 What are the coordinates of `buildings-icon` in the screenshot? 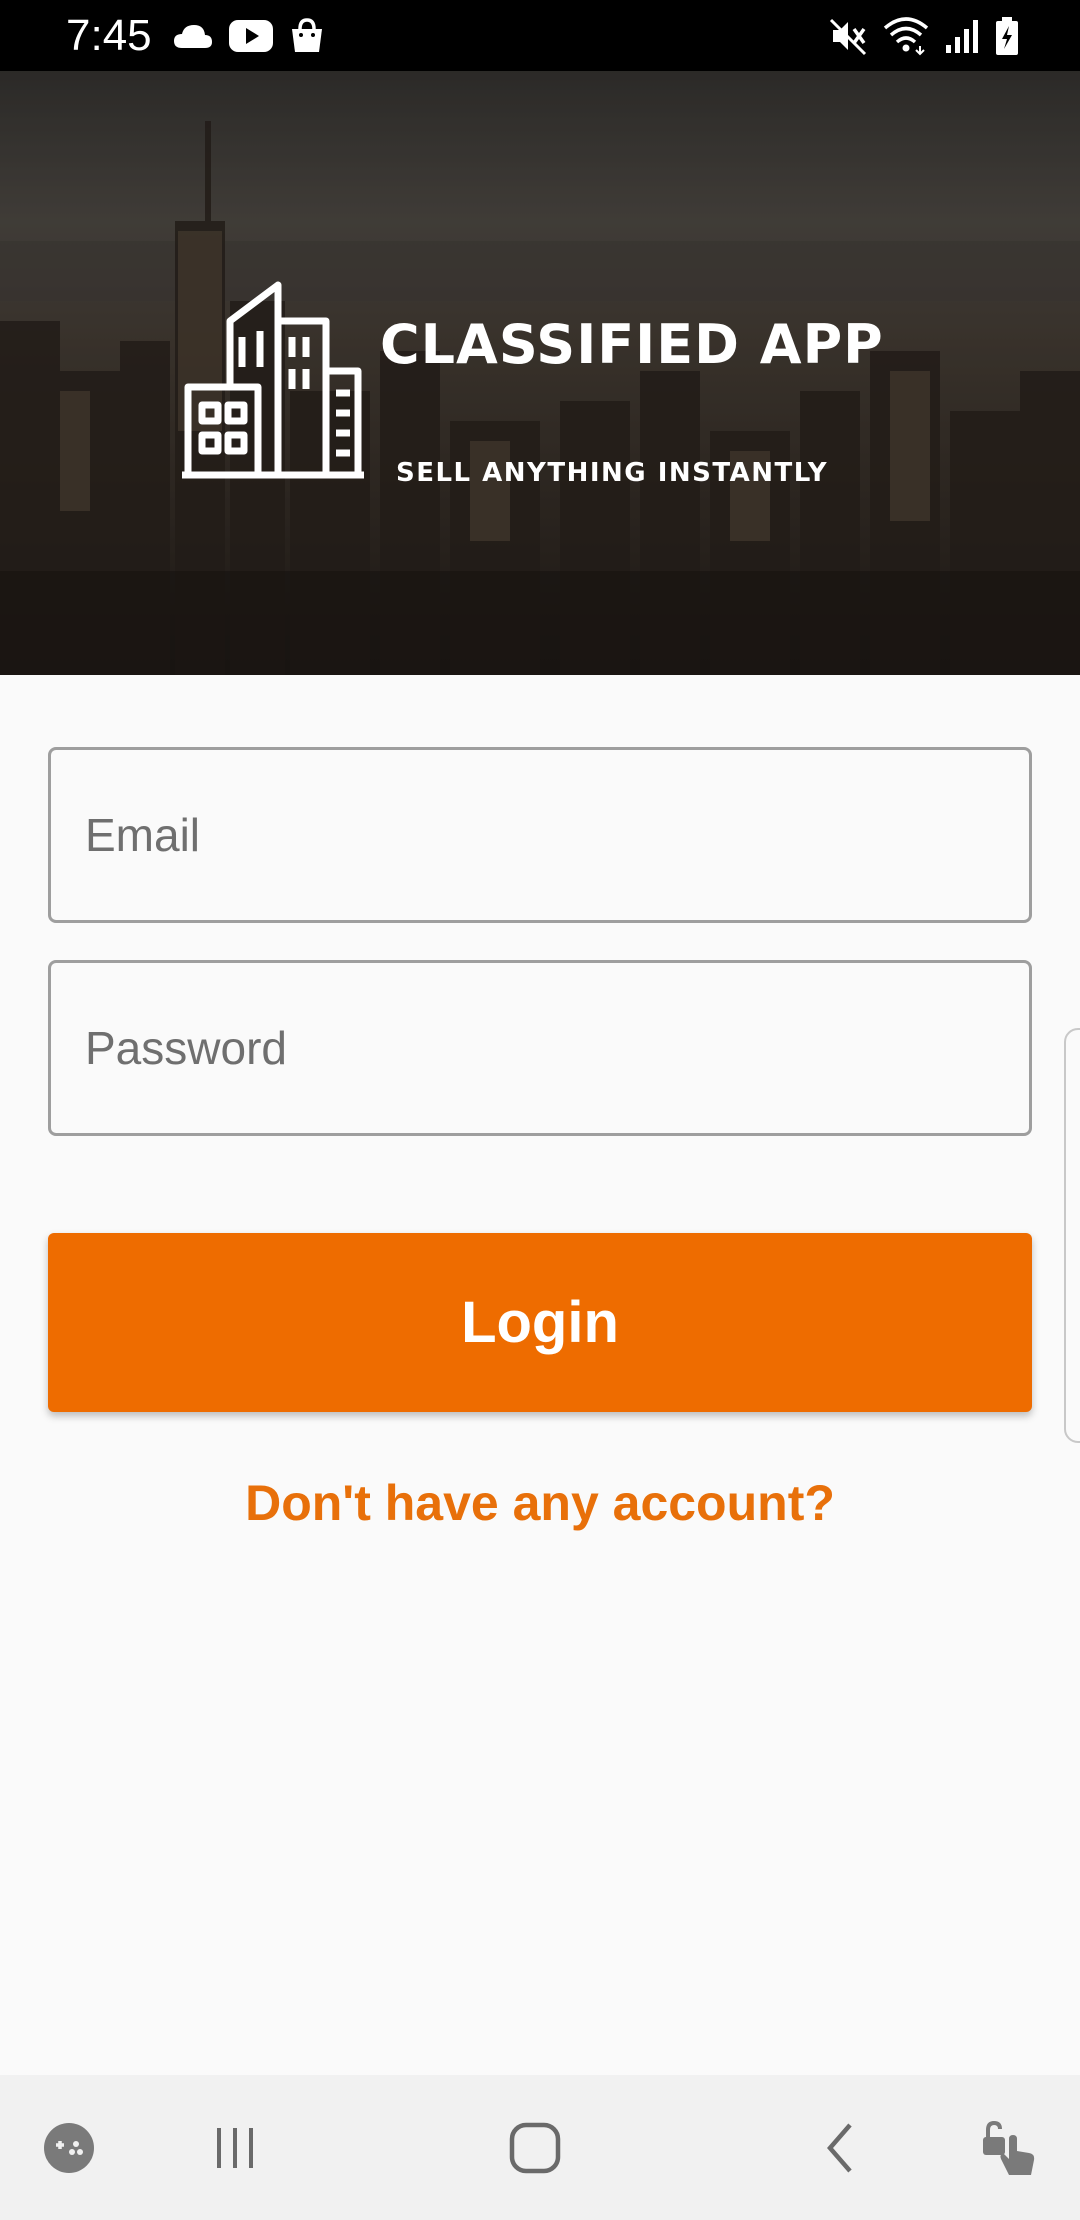 It's located at (273, 383).